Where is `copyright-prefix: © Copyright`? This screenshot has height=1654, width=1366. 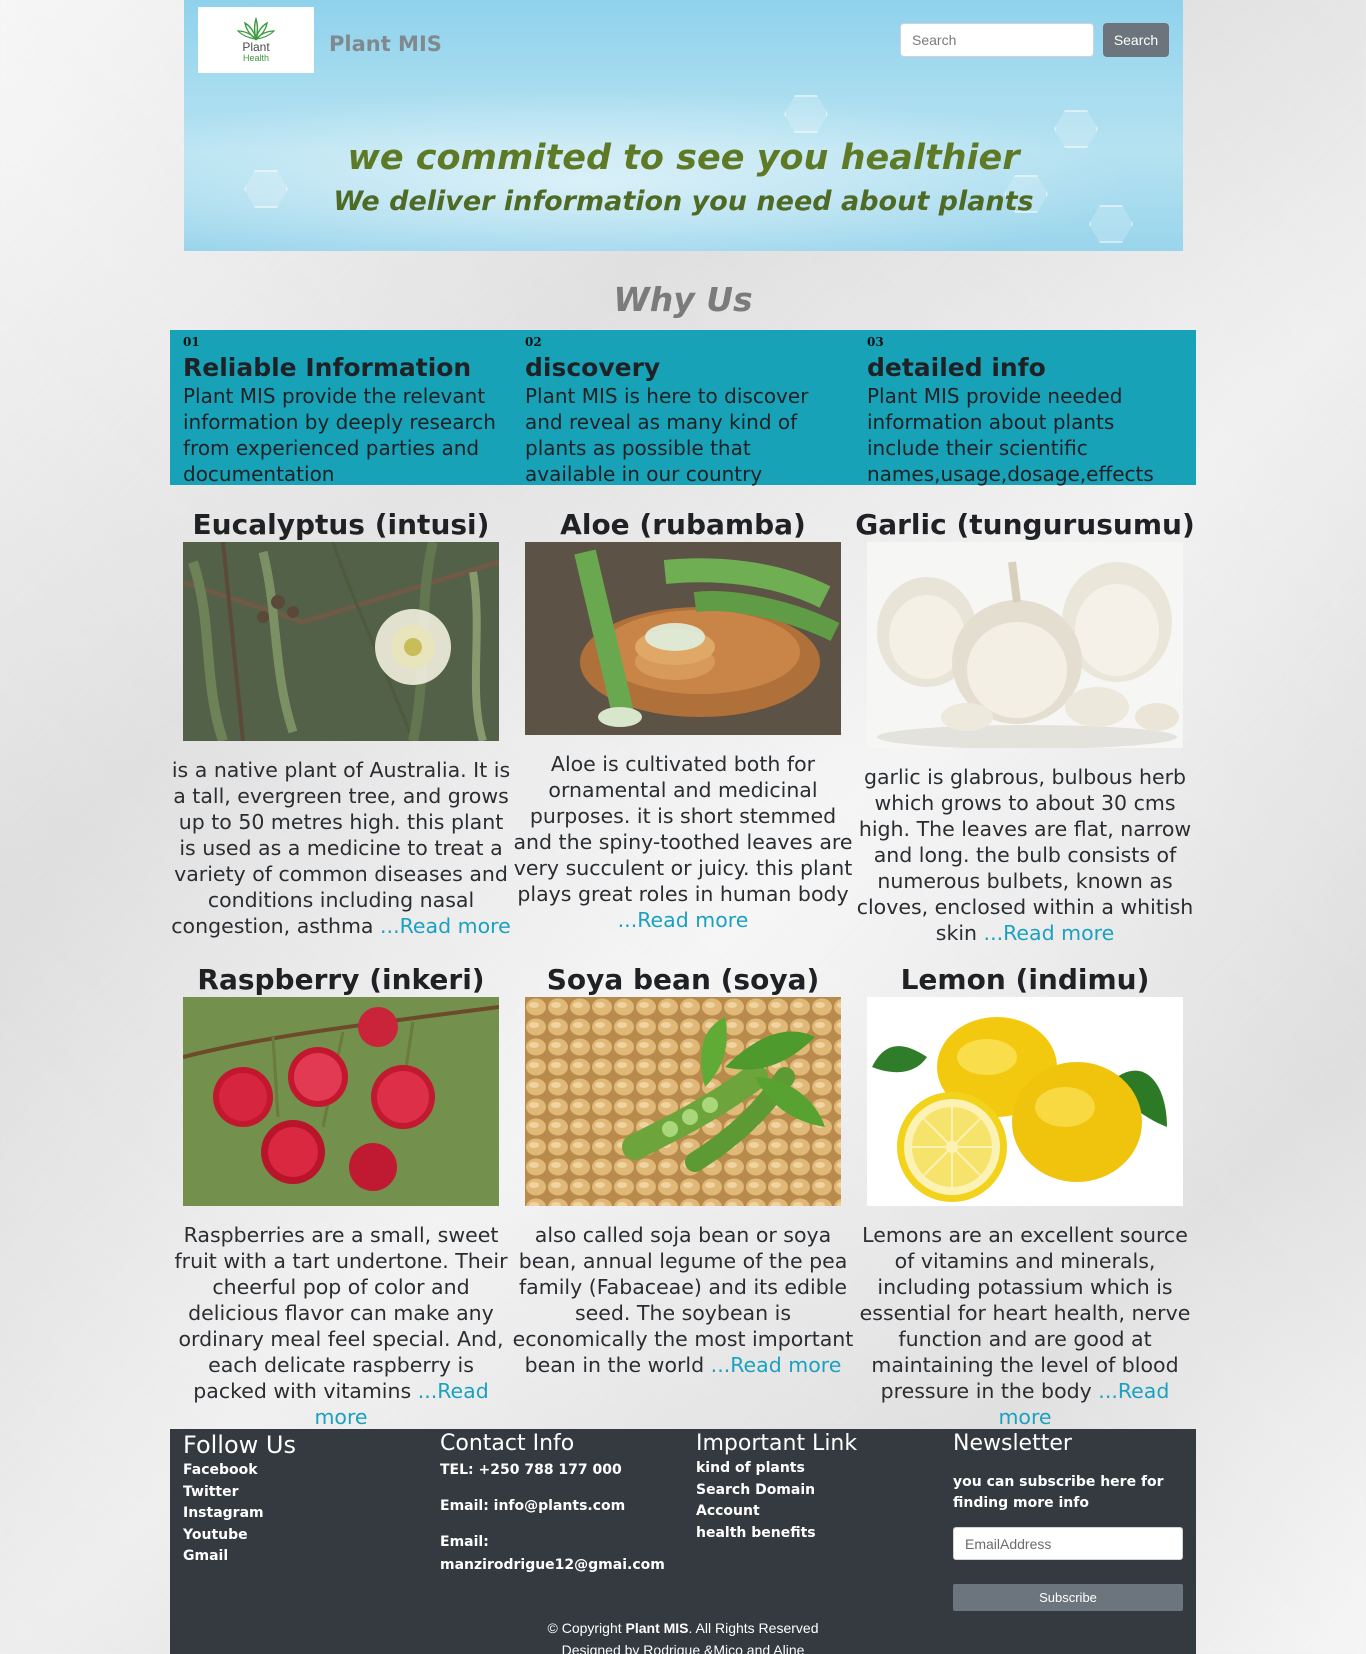 copyright-prefix: © Copyright is located at coordinates (586, 1628).